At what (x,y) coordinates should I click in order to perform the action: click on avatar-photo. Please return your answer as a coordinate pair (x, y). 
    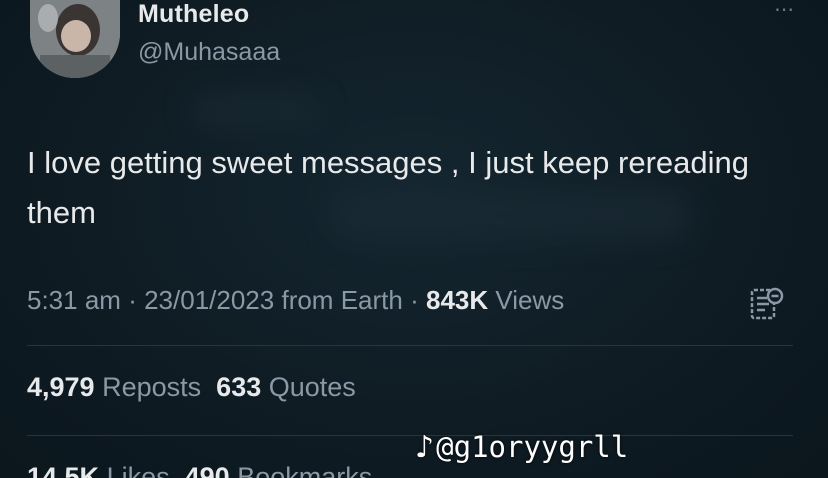
    Looking at the image, I should click on (75, 39).